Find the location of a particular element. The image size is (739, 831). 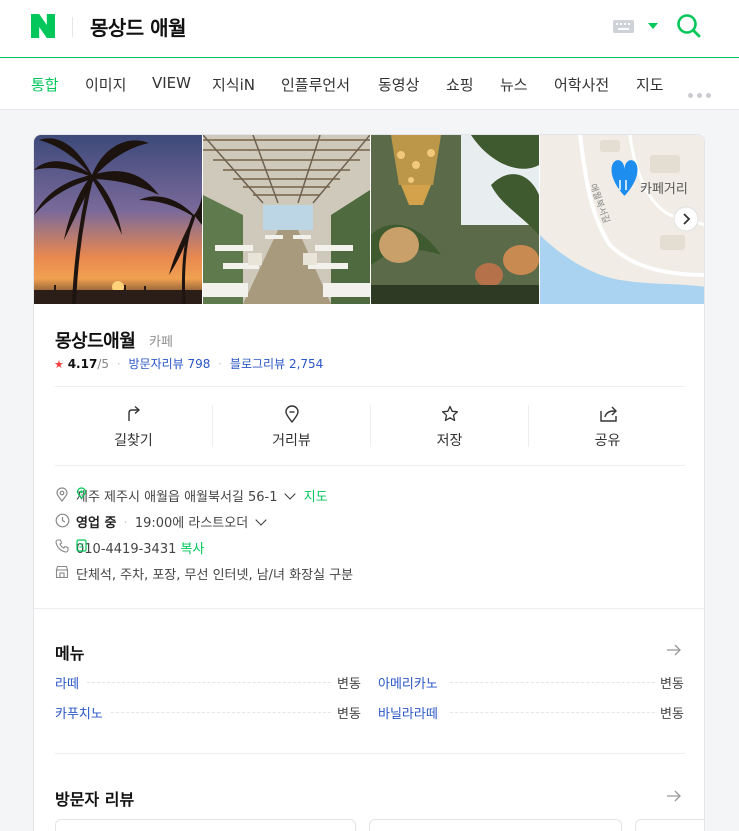

map-thumbnail: 카페거리 애월북서길 is located at coordinates (622, 219).